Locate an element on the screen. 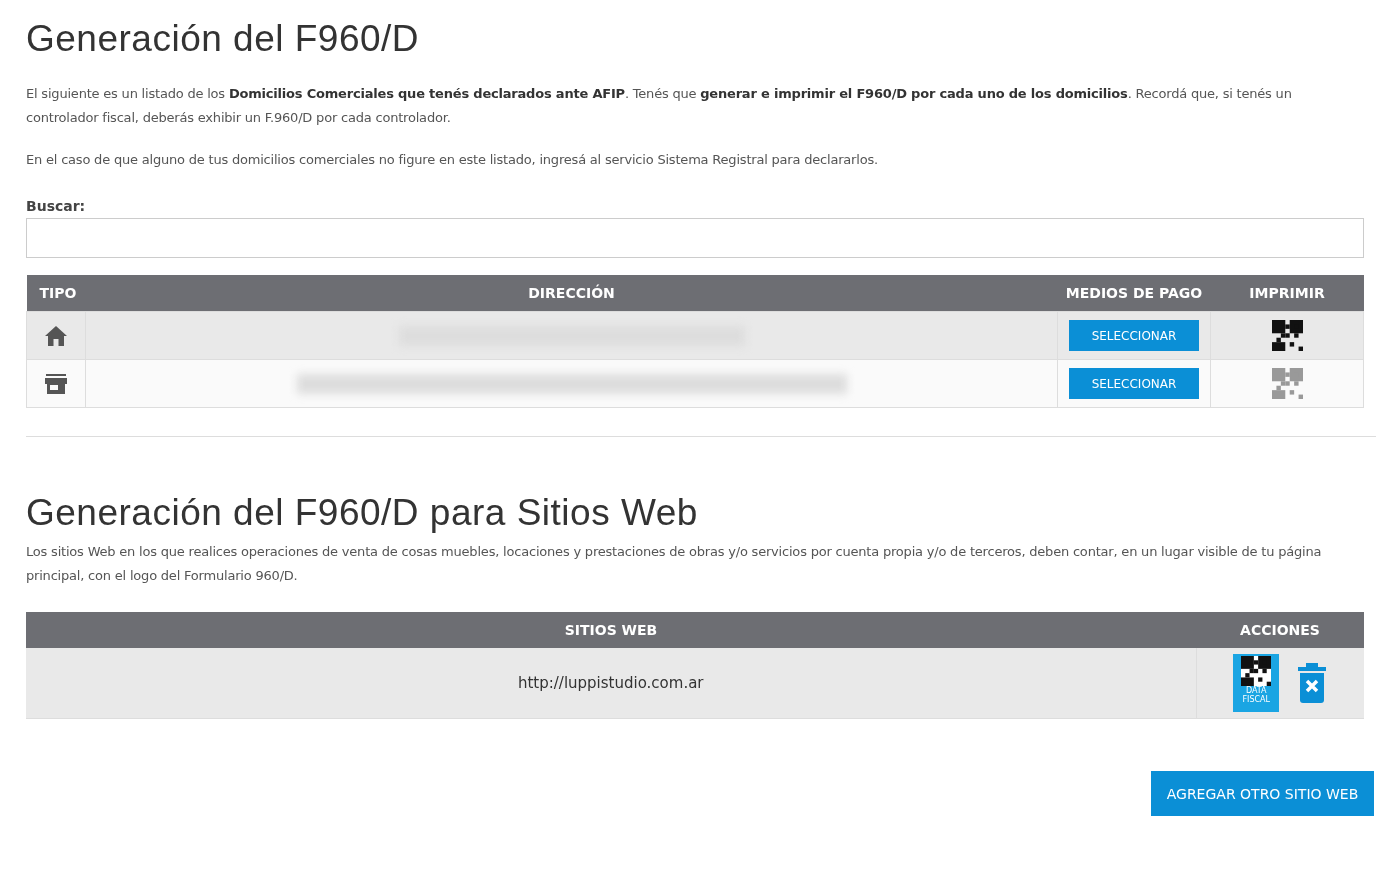  column-header: DIRECCIÓN is located at coordinates (571, 293).